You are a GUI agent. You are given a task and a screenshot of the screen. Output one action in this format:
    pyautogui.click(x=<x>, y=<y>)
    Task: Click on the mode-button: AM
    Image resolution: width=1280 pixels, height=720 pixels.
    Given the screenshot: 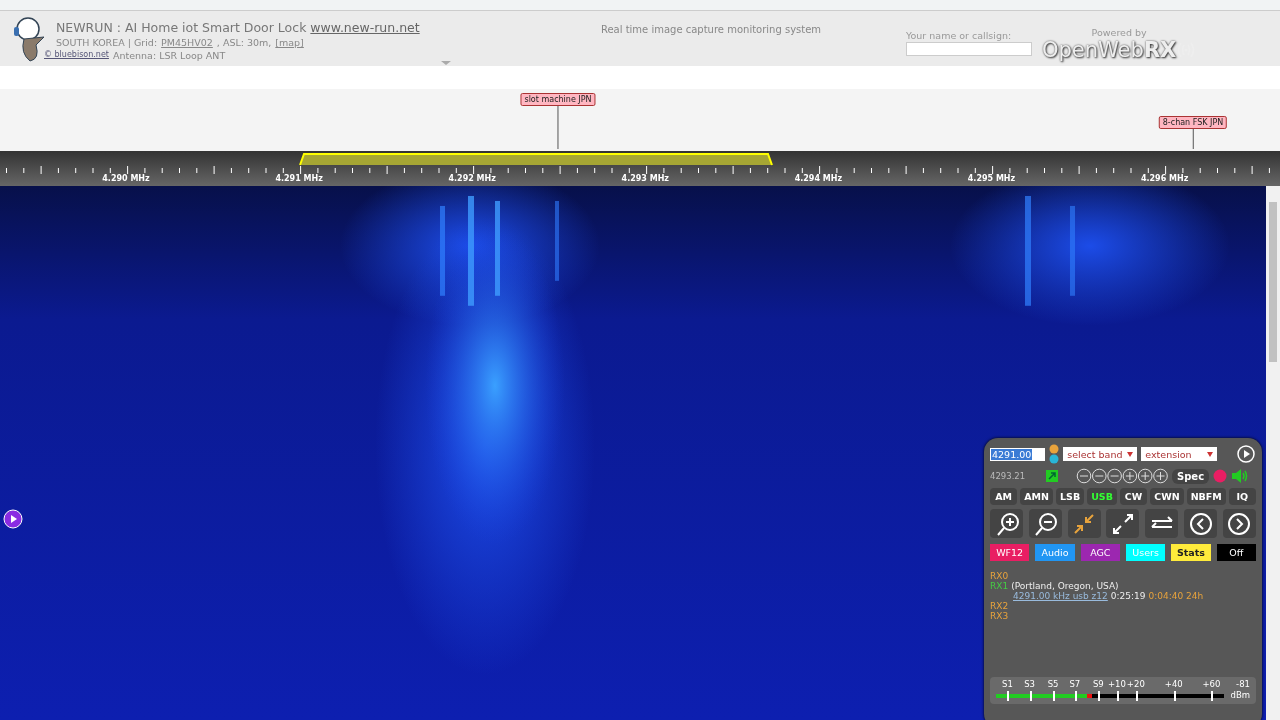 What is the action you would take?
    pyautogui.click(x=1004, y=496)
    